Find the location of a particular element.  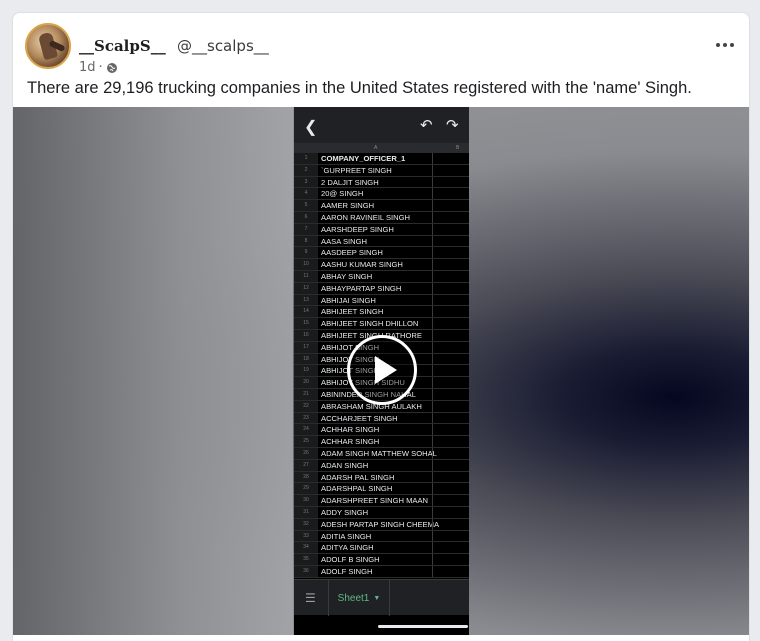

table-row: 26 ADAM SINGH MATTHEW SOHAL is located at coordinates (381, 453).